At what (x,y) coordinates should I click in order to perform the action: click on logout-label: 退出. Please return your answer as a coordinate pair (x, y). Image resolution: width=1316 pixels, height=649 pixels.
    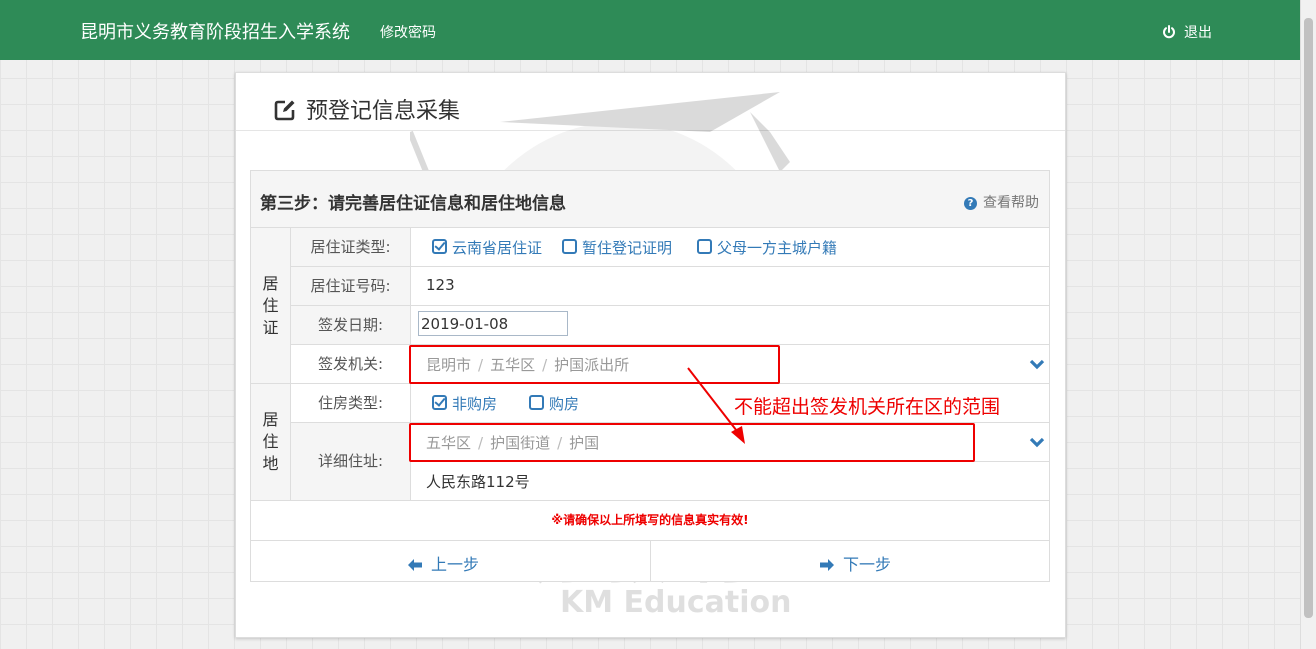
    Looking at the image, I should click on (1198, 33).